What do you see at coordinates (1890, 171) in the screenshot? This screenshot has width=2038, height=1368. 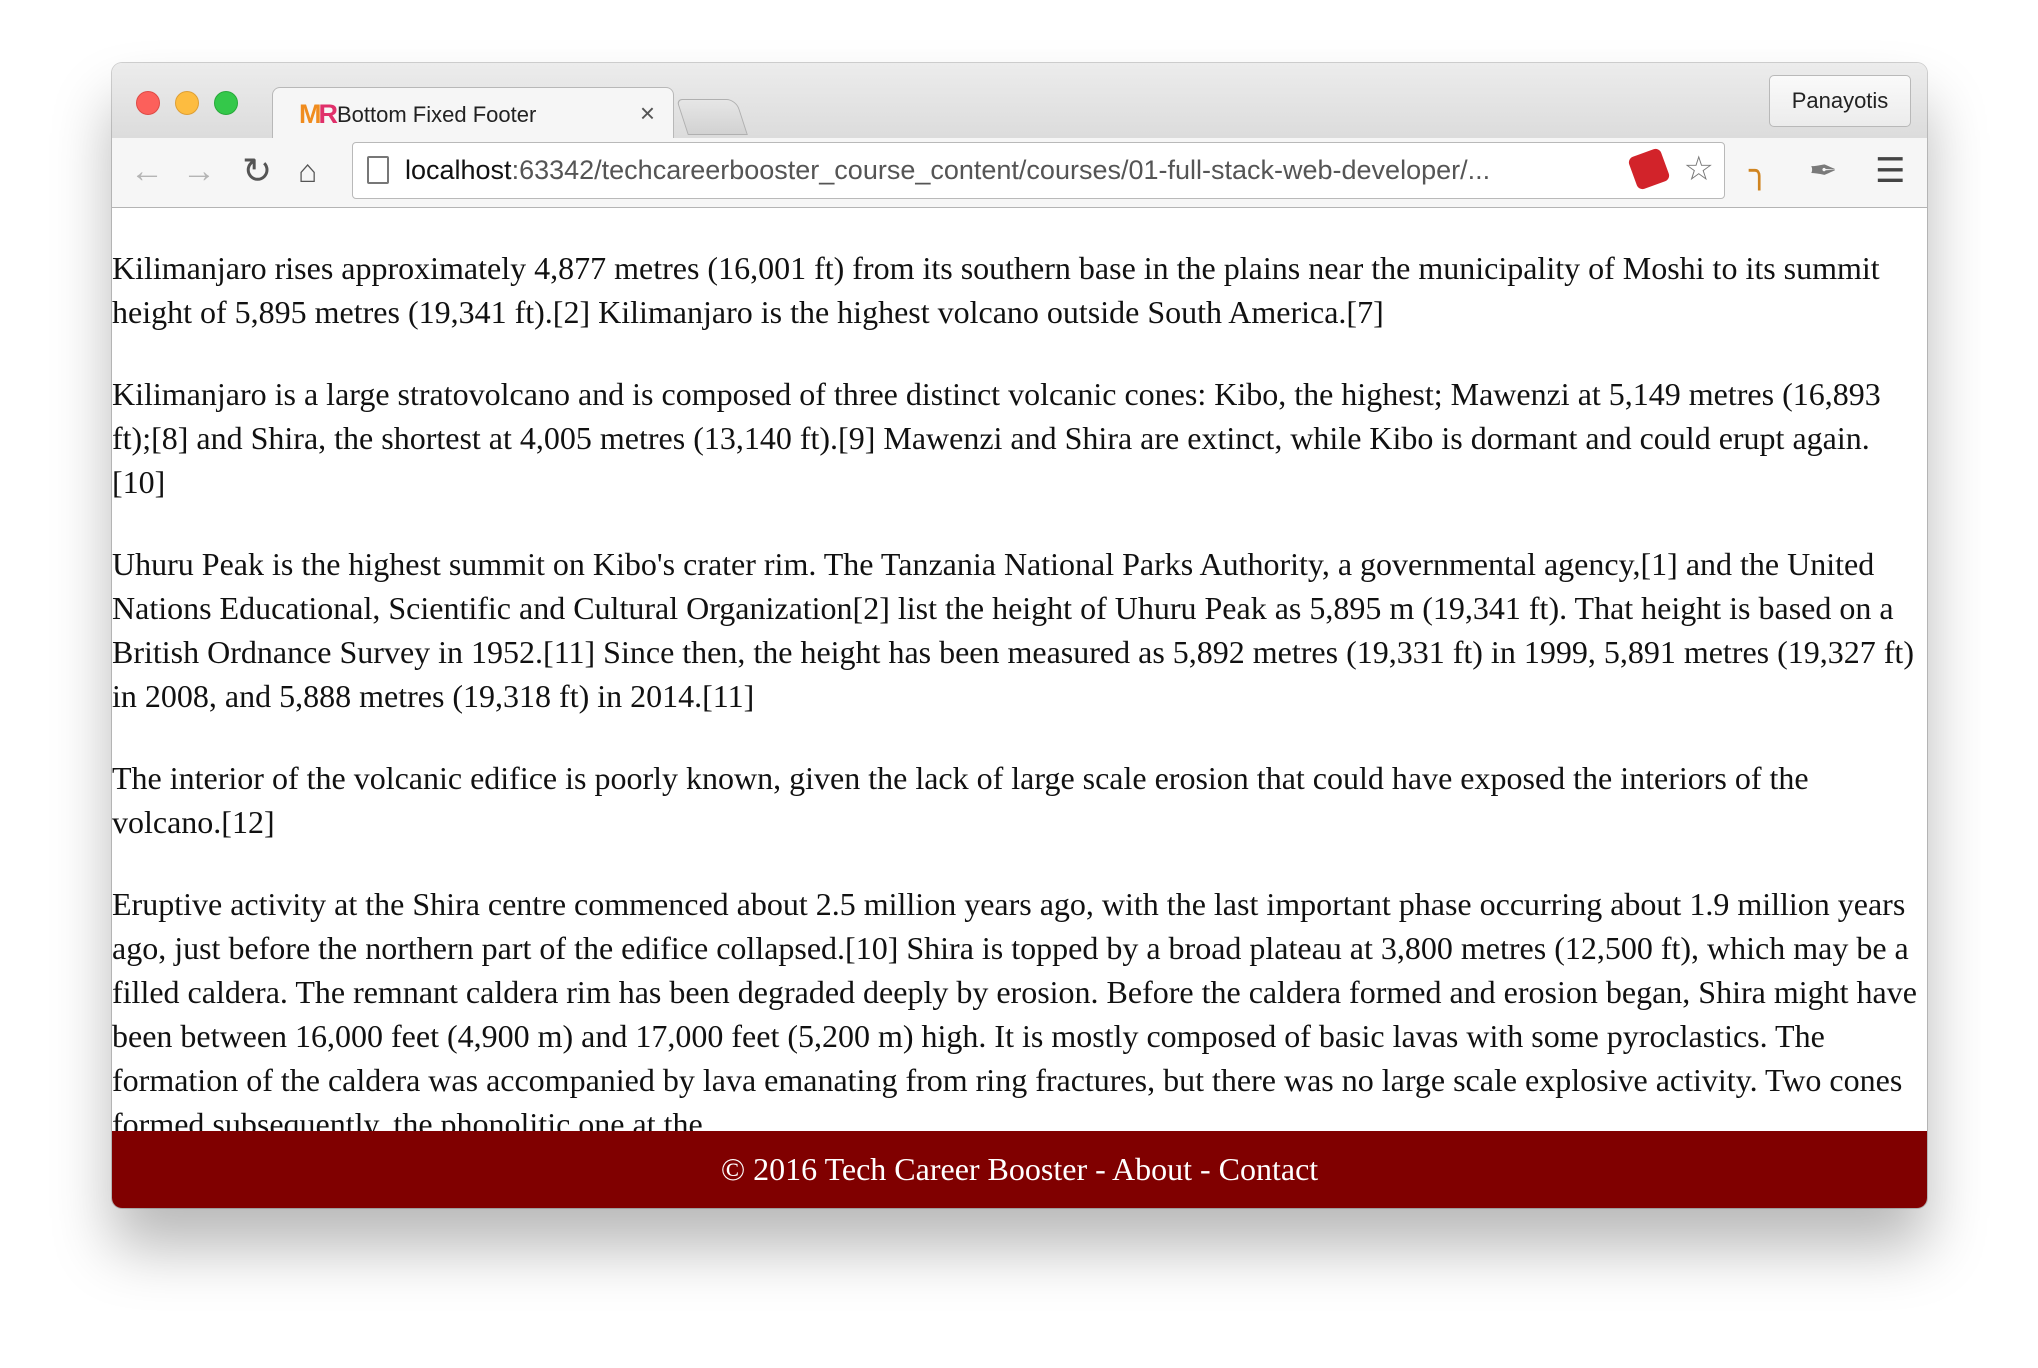 I see `hamburger-menu-icon: ☰` at bounding box center [1890, 171].